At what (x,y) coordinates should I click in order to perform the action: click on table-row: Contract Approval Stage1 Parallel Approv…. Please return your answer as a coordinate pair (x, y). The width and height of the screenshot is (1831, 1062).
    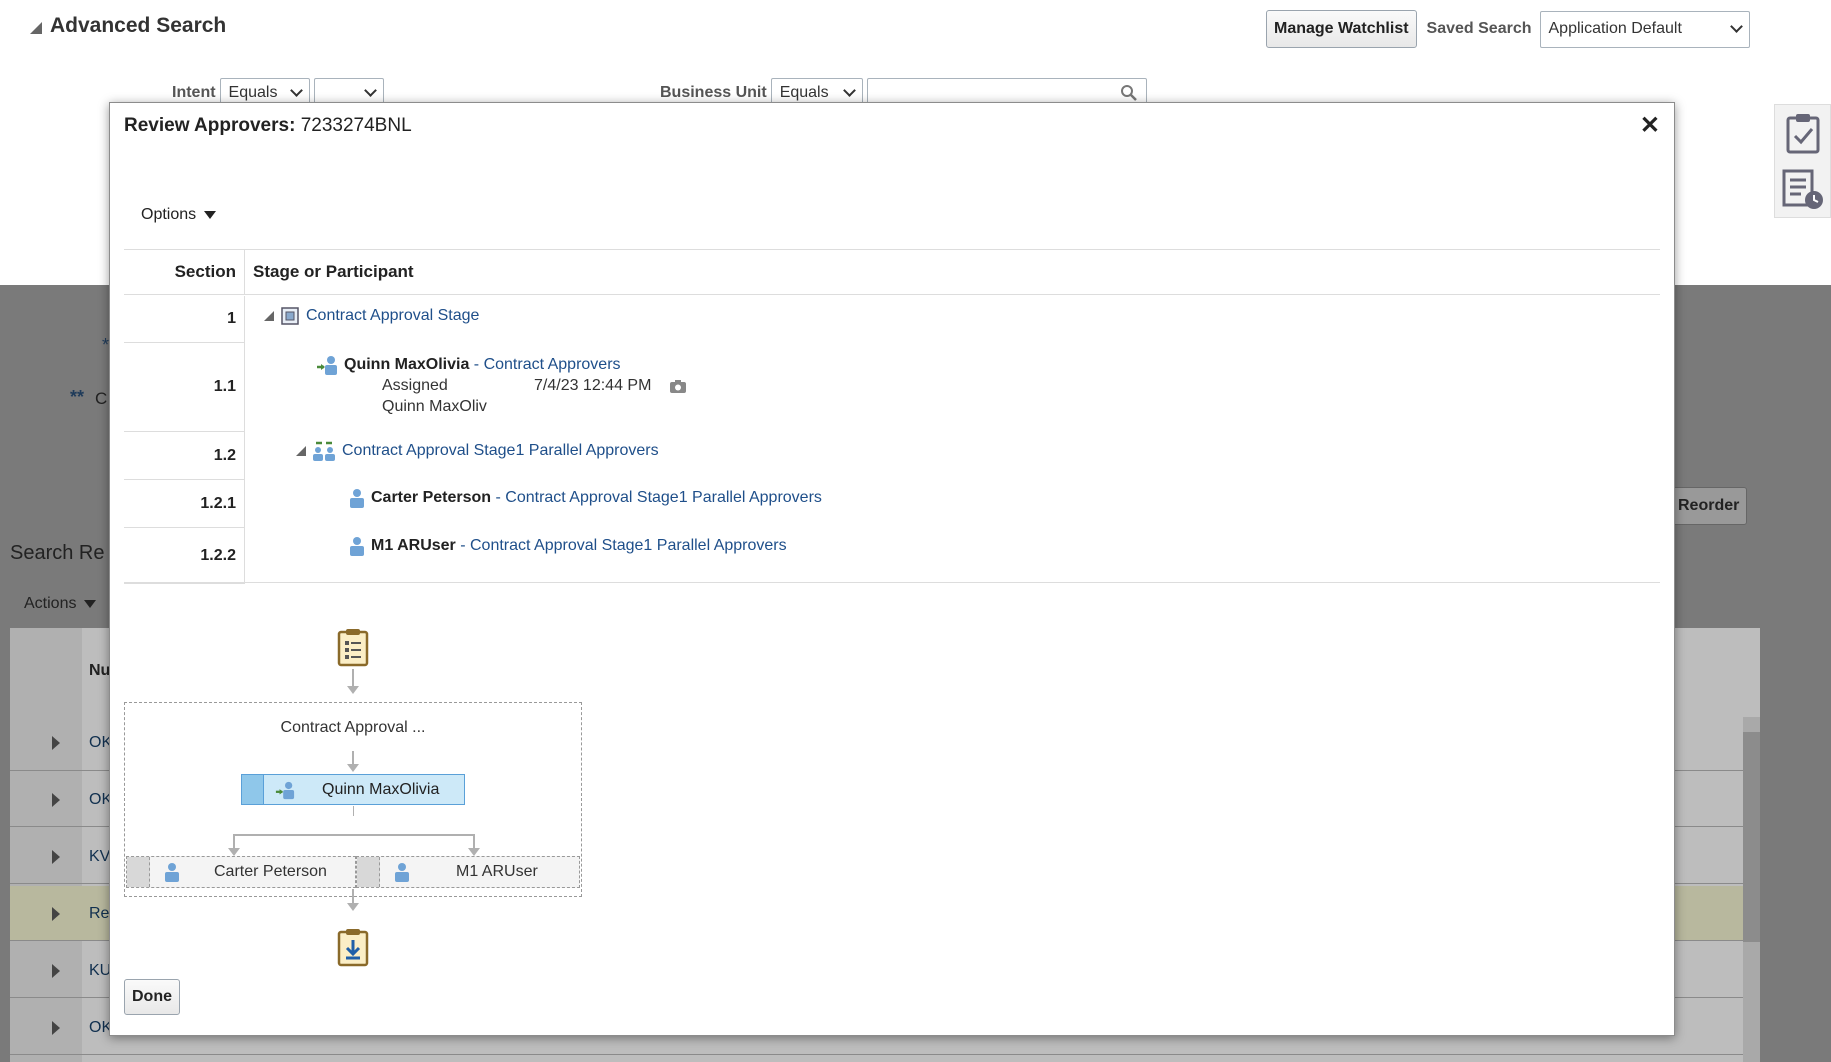
    Looking at the image, I should click on (477, 451).